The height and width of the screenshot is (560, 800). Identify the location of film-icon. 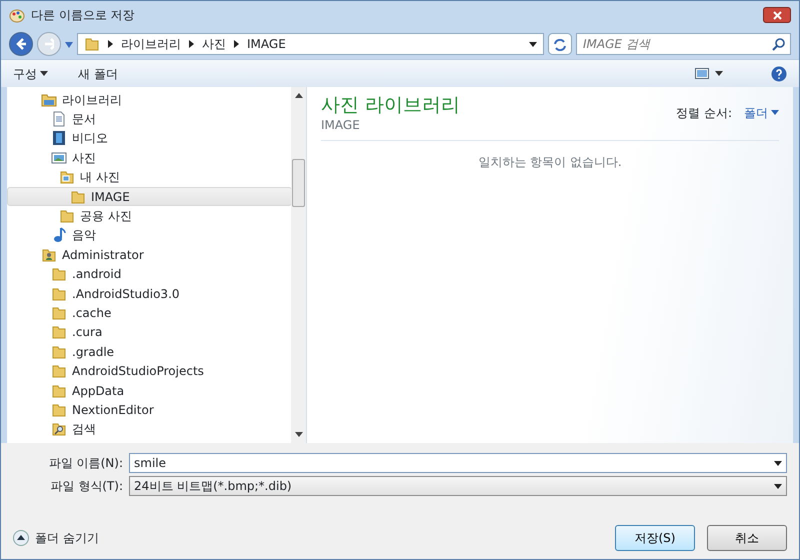
(59, 138).